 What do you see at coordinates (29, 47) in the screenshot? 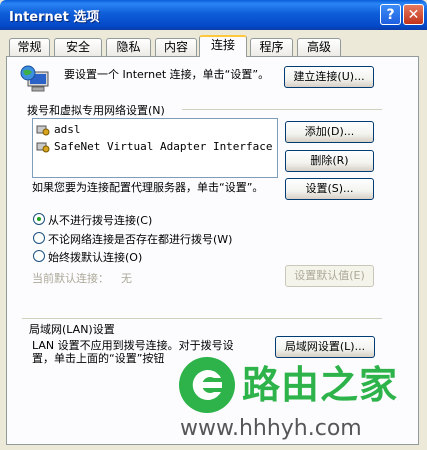
I see `tab-general: 常规` at bounding box center [29, 47].